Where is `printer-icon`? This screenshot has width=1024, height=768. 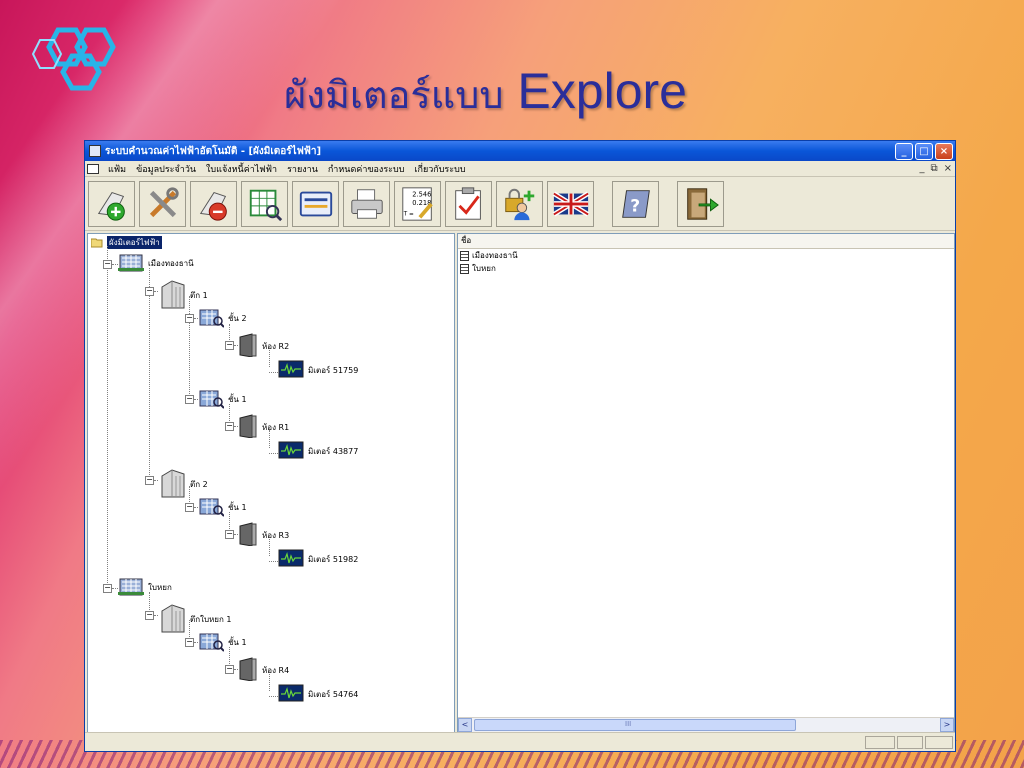 printer-icon is located at coordinates (366, 203).